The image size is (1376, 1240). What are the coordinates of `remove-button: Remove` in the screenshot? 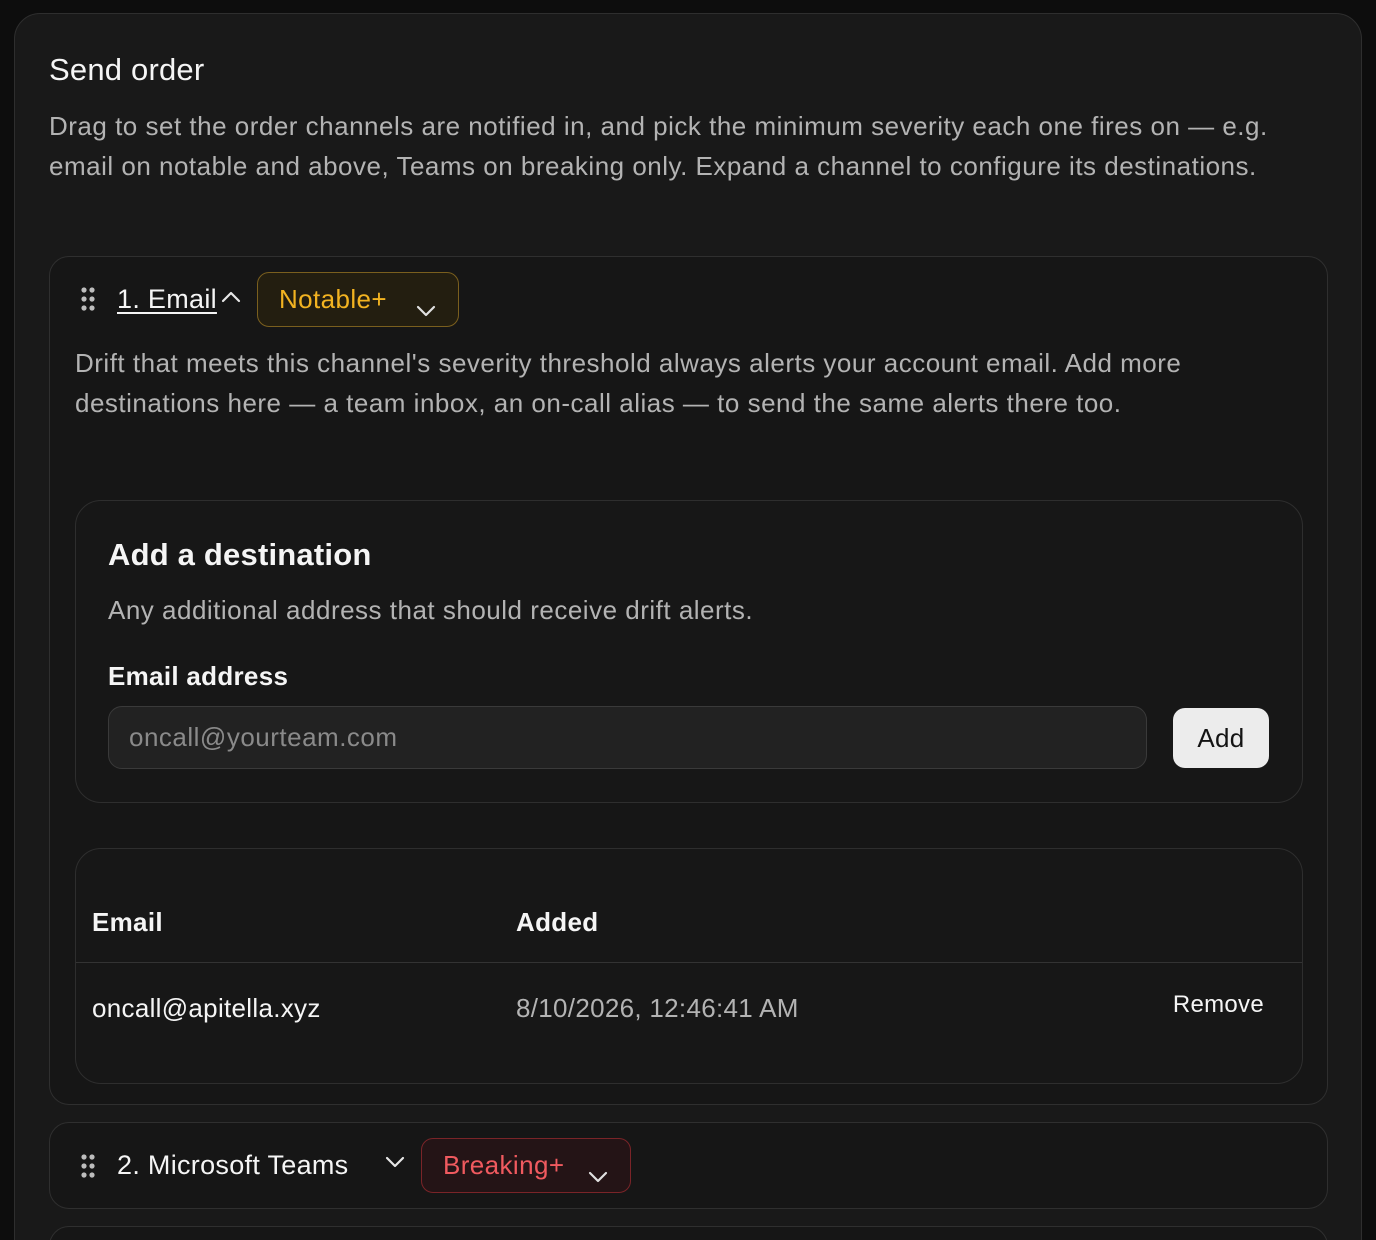 It's located at (1218, 1005).